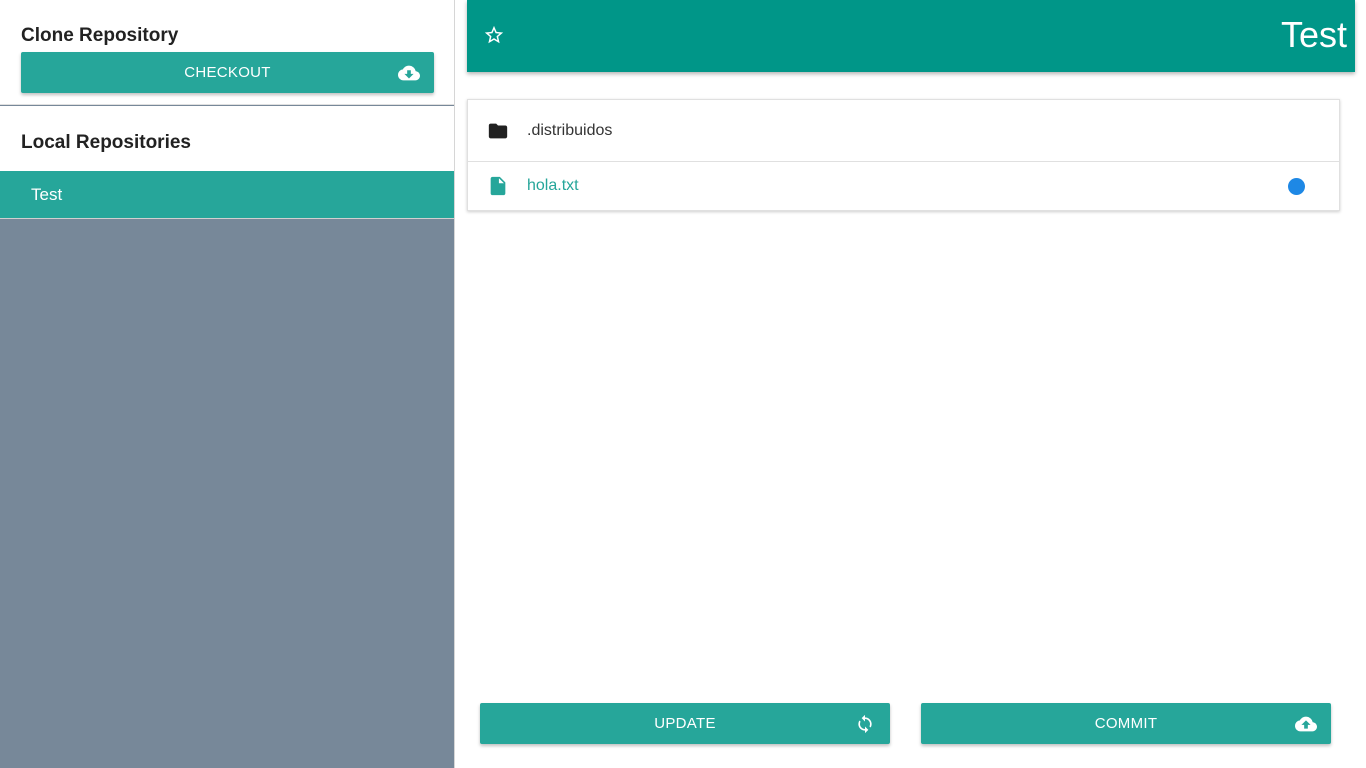  What do you see at coordinates (494, 35) in the screenshot?
I see `star-outline-icon` at bounding box center [494, 35].